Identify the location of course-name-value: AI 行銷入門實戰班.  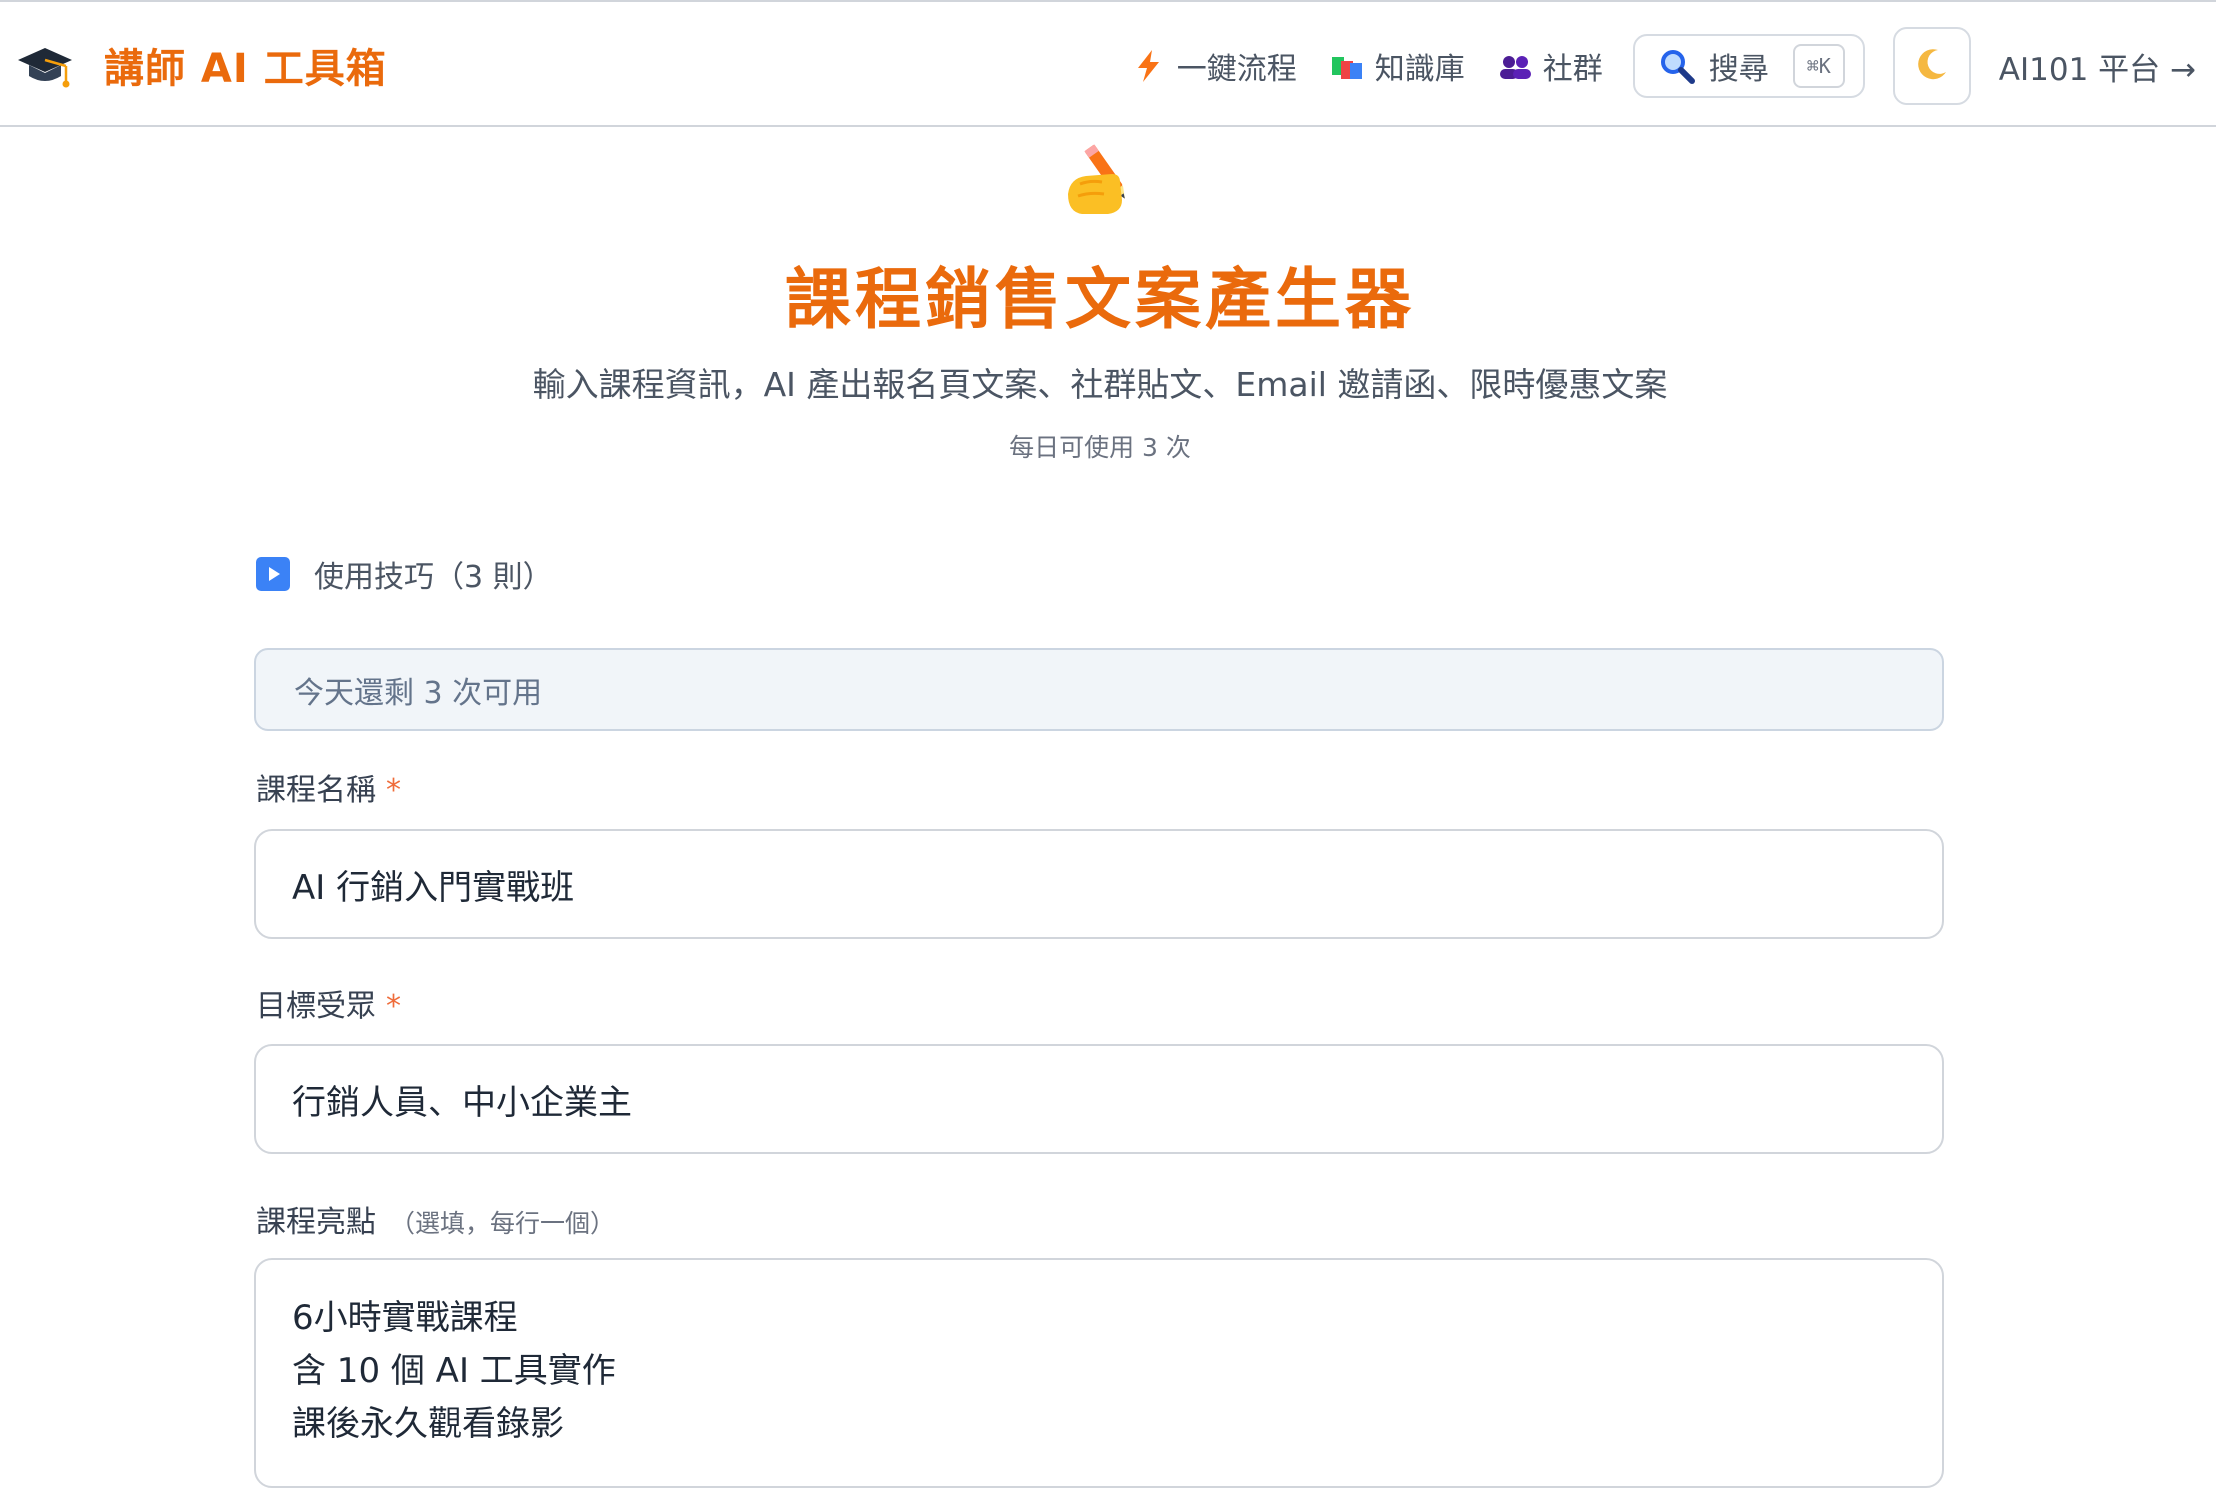
(433, 887).